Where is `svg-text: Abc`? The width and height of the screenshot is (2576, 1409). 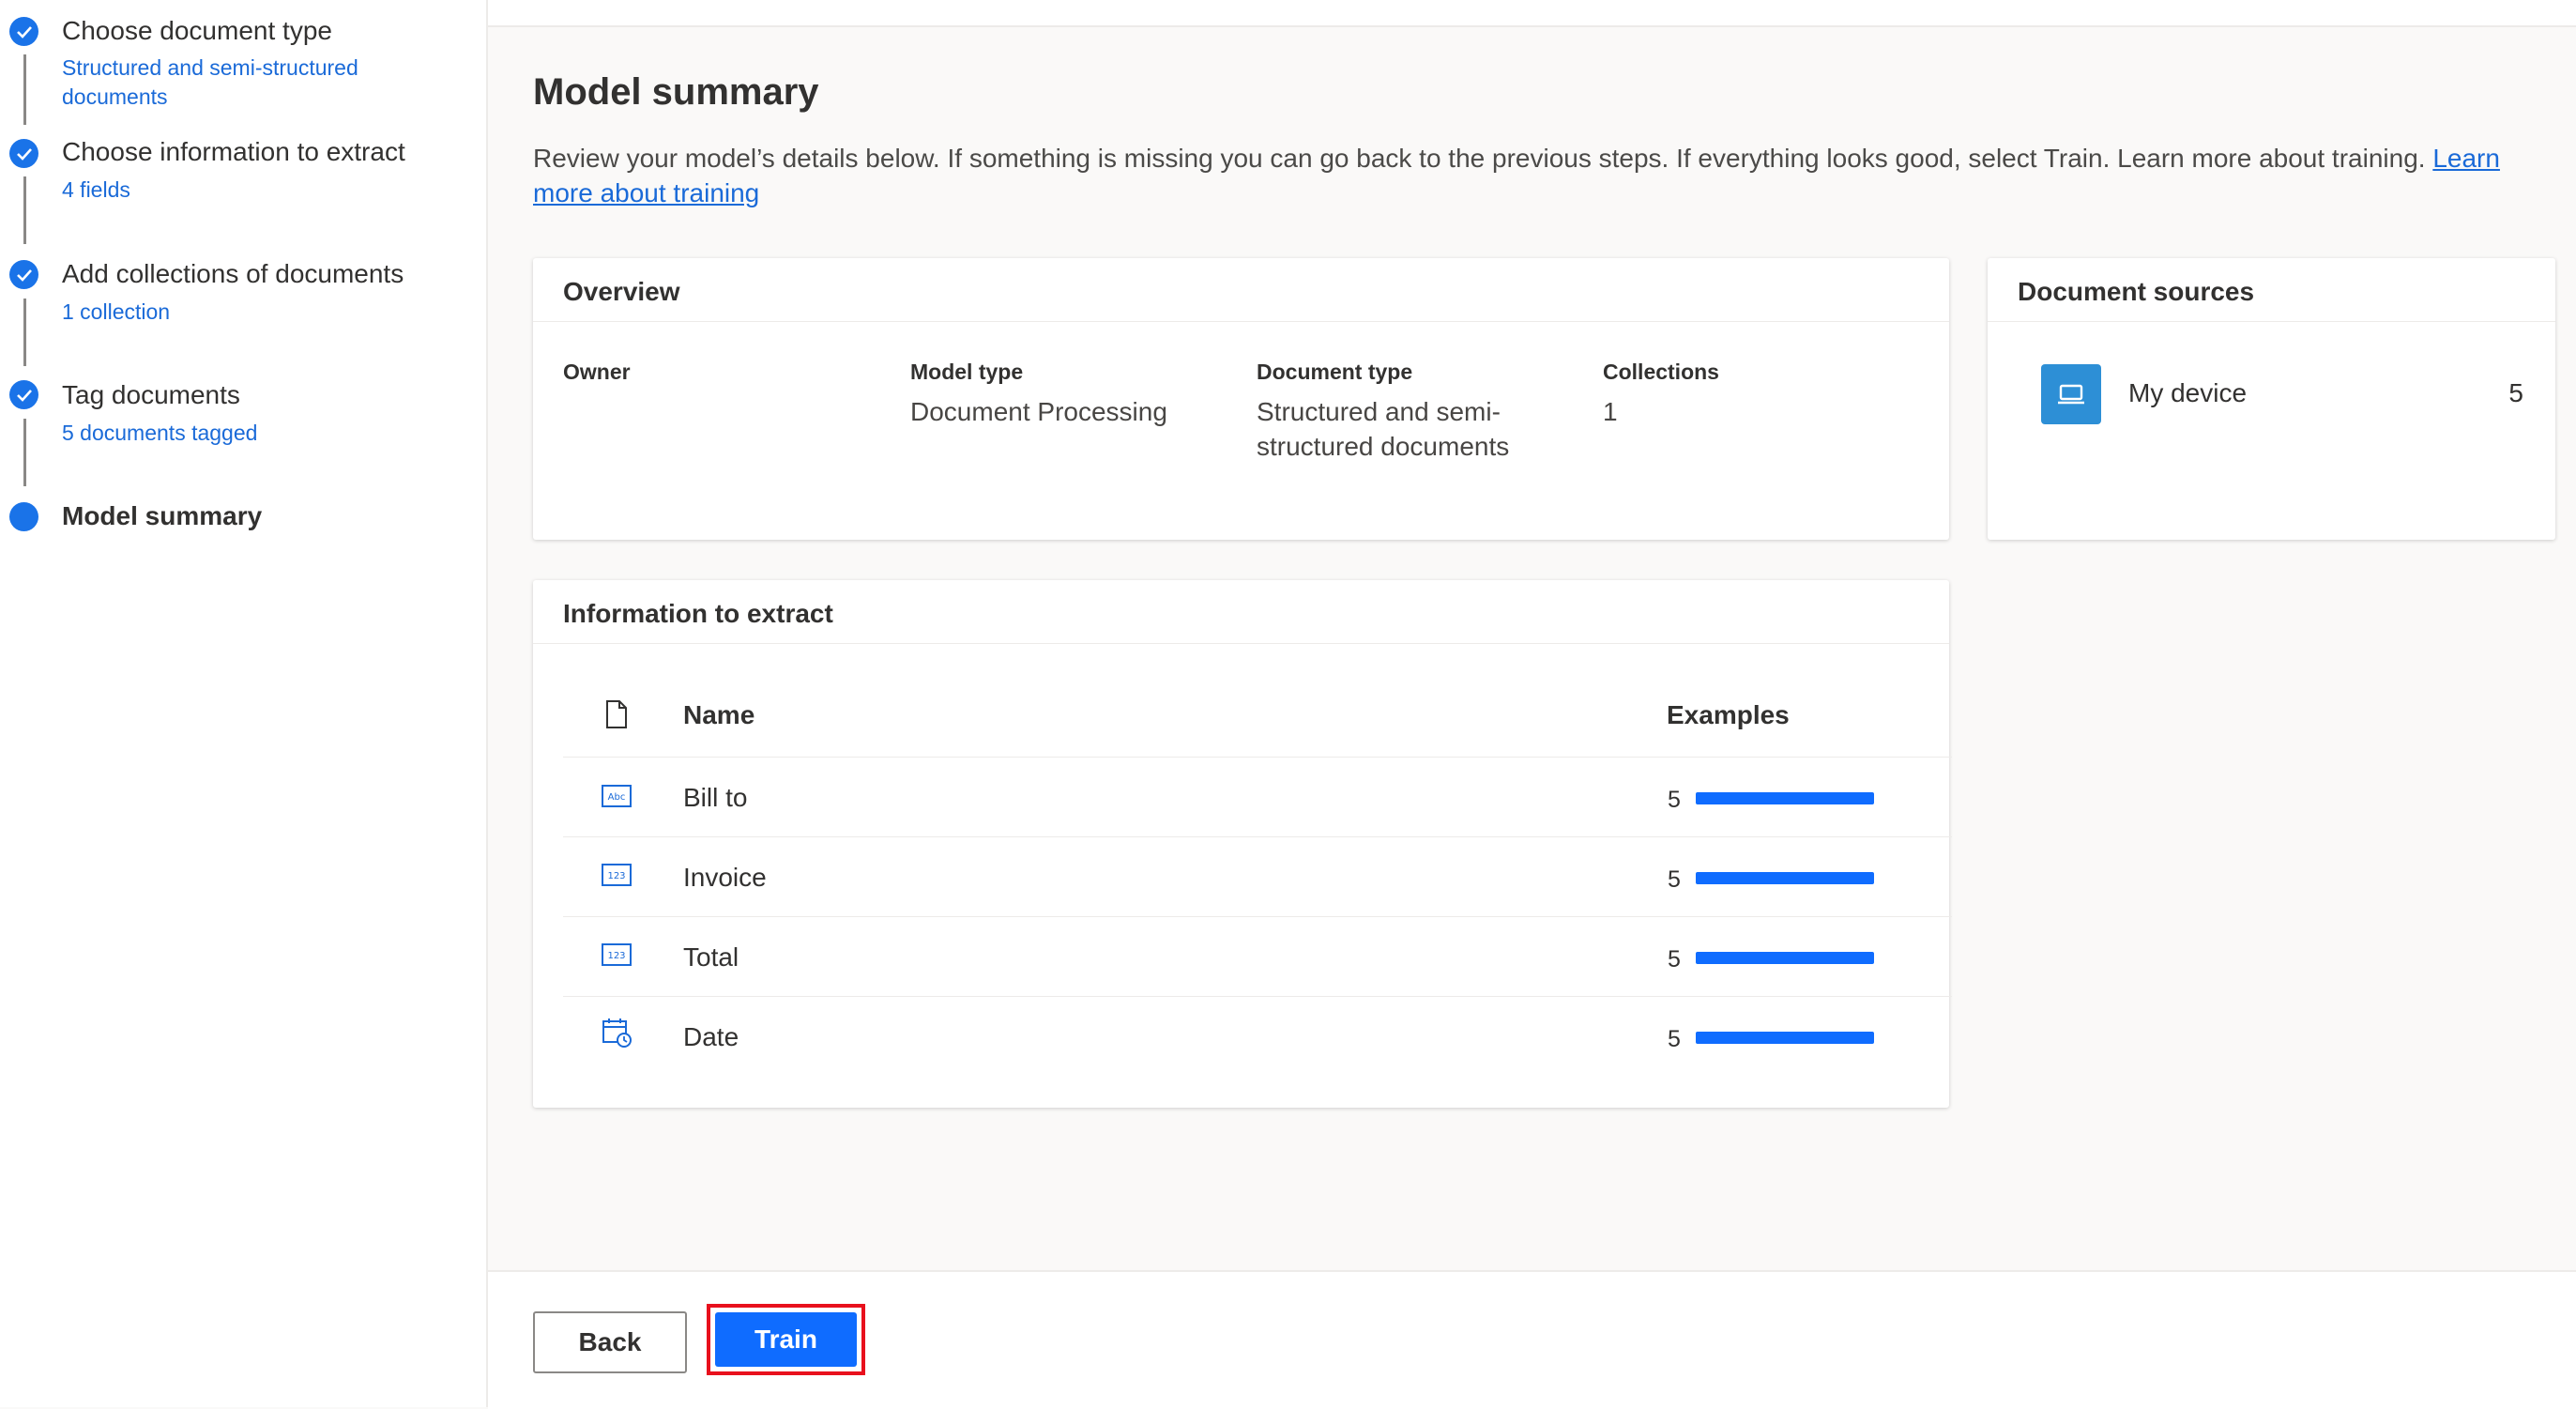 svg-text: Abc is located at coordinates (617, 797).